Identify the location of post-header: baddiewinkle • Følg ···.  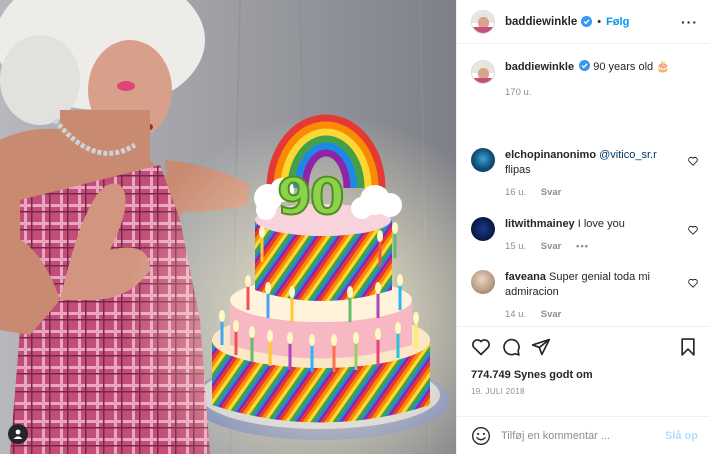
(583, 22).